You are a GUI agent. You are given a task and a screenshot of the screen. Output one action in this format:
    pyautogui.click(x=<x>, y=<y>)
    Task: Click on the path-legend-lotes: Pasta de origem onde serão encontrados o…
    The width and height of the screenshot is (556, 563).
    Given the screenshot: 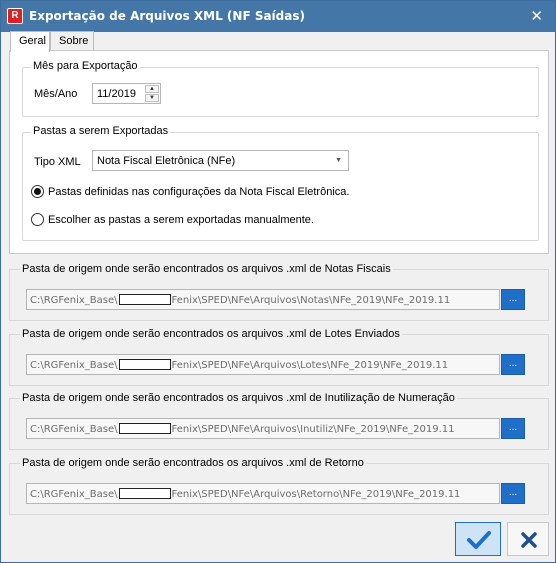 What is the action you would take?
    pyautogui.click(x=211, y=334)
    